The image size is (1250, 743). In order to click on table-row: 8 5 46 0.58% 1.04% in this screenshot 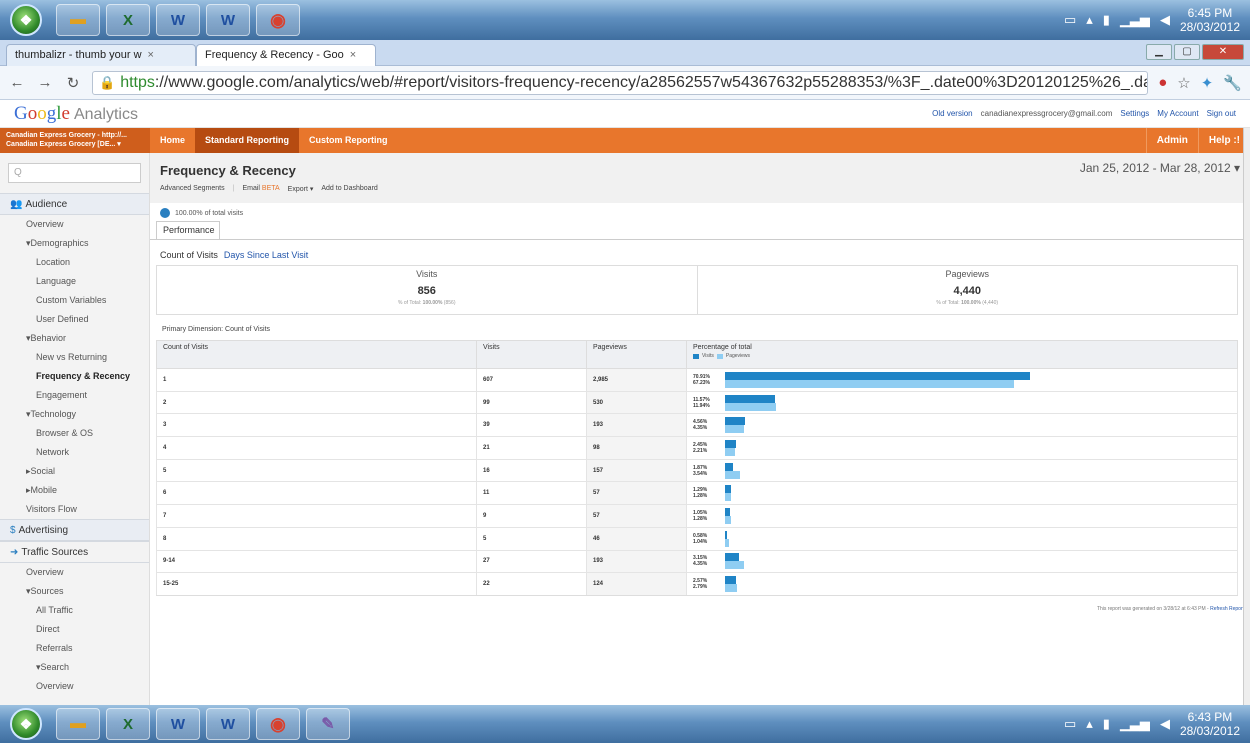, I will do `click(697, 538)`.